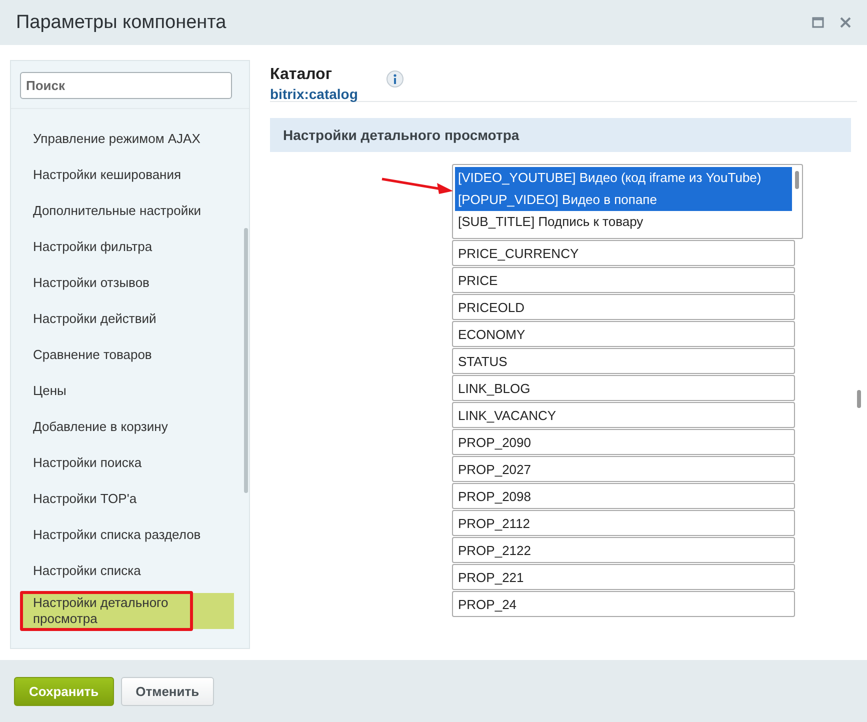 Image resolution: width=867 pixels, height=722 pixels. I want to click on input-field: PROP_2090, so click(623, 442).